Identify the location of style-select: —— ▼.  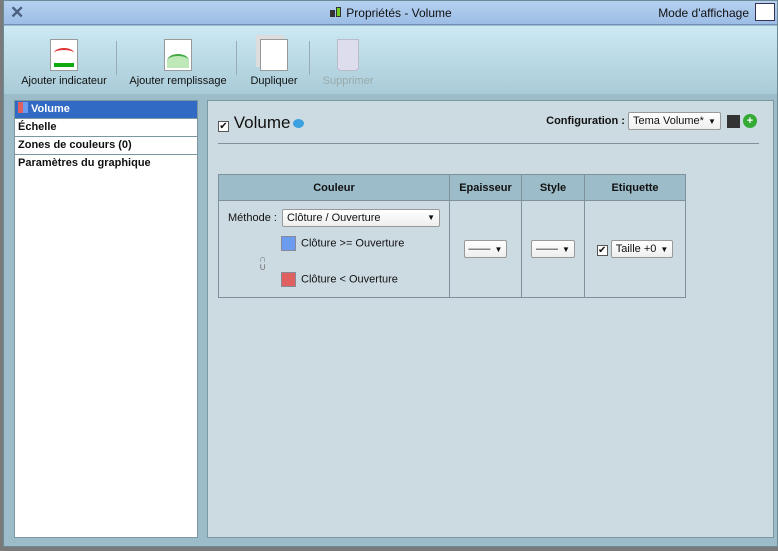
(553, 249).